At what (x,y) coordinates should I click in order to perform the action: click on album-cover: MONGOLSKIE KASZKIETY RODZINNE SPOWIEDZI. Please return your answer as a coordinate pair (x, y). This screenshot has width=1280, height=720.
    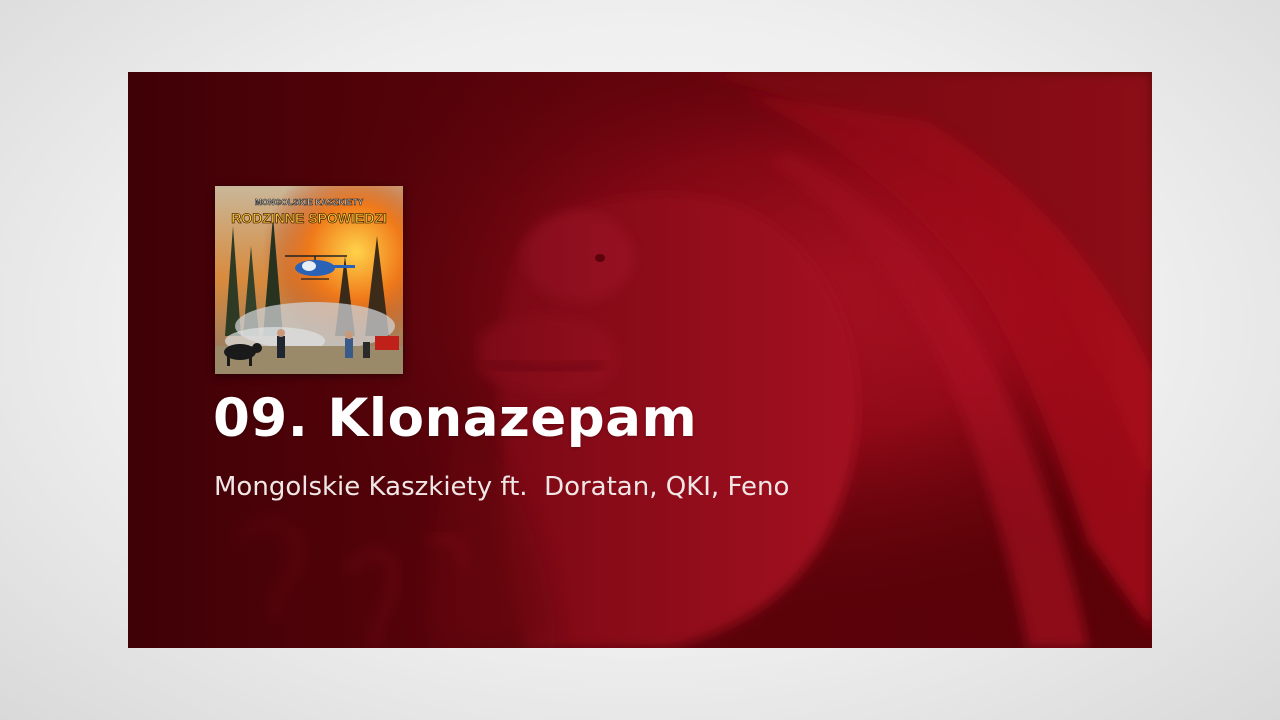
    Looking at the image, I should click on (309, 280).